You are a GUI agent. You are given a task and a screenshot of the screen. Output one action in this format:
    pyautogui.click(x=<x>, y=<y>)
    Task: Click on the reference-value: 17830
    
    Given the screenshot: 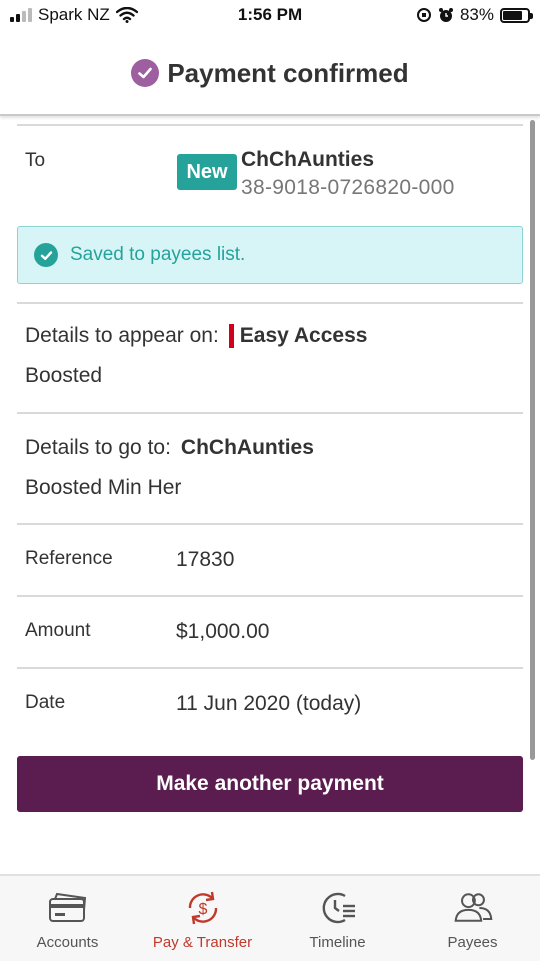 What is the action you would take?
    pyautogui.click(x=205, y=559)
    